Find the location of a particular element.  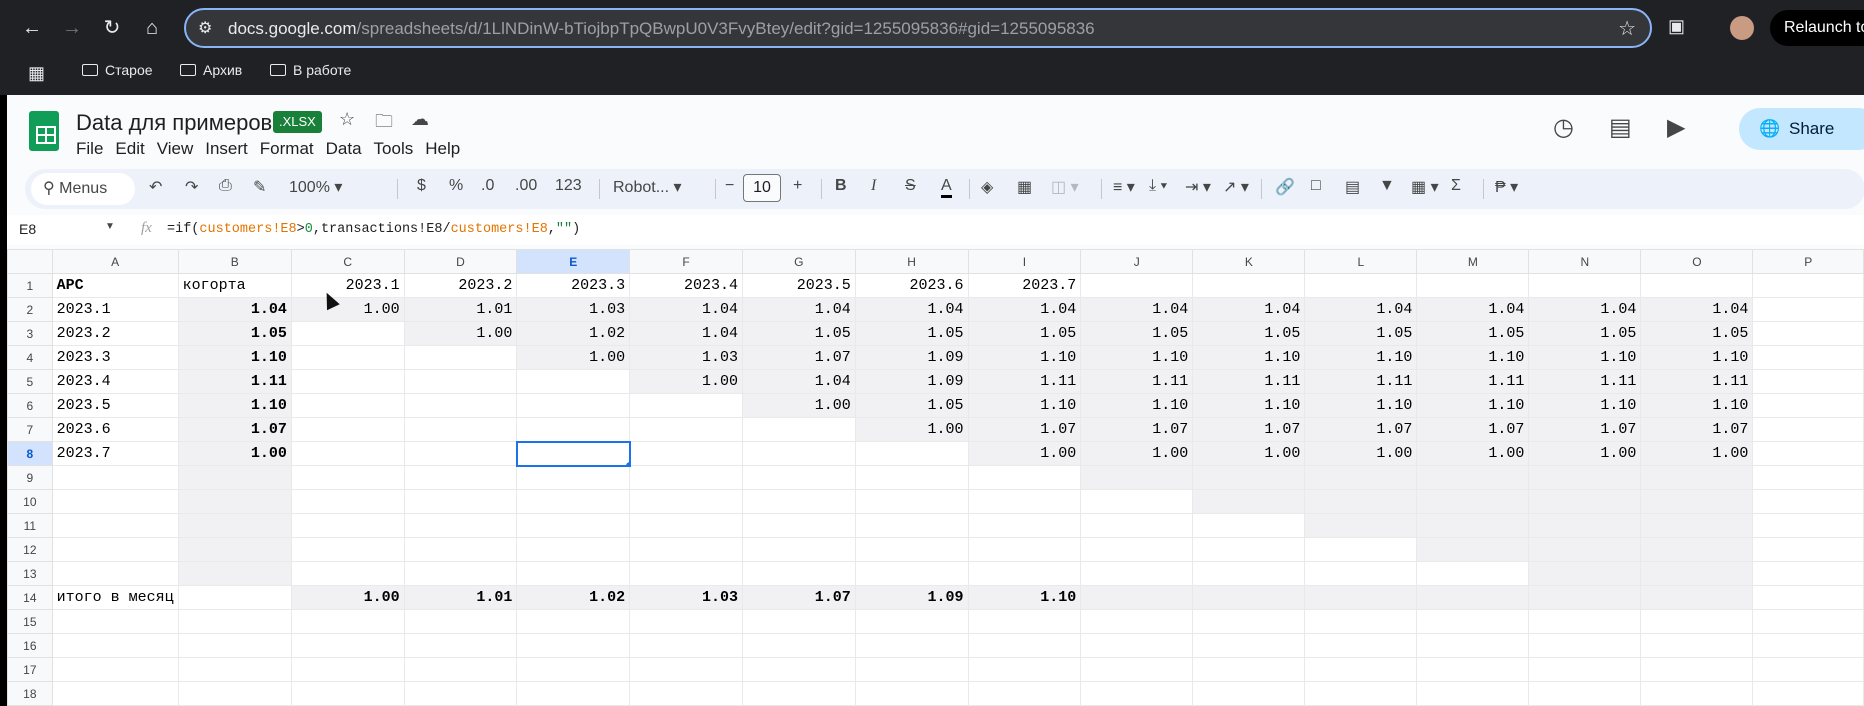

cell-e7 is located at coordinates (573, 429).